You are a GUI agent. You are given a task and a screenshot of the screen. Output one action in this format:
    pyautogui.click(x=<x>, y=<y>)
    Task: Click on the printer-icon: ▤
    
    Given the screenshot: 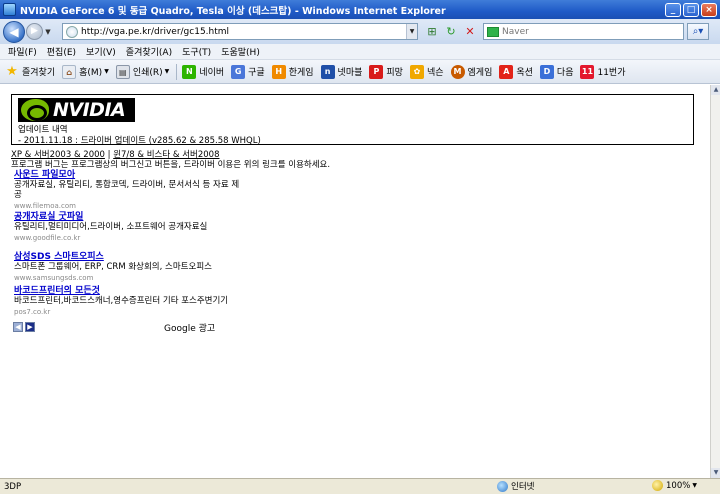 What is the action you would take?
    pyautogui.click(x=122, y=71)
    